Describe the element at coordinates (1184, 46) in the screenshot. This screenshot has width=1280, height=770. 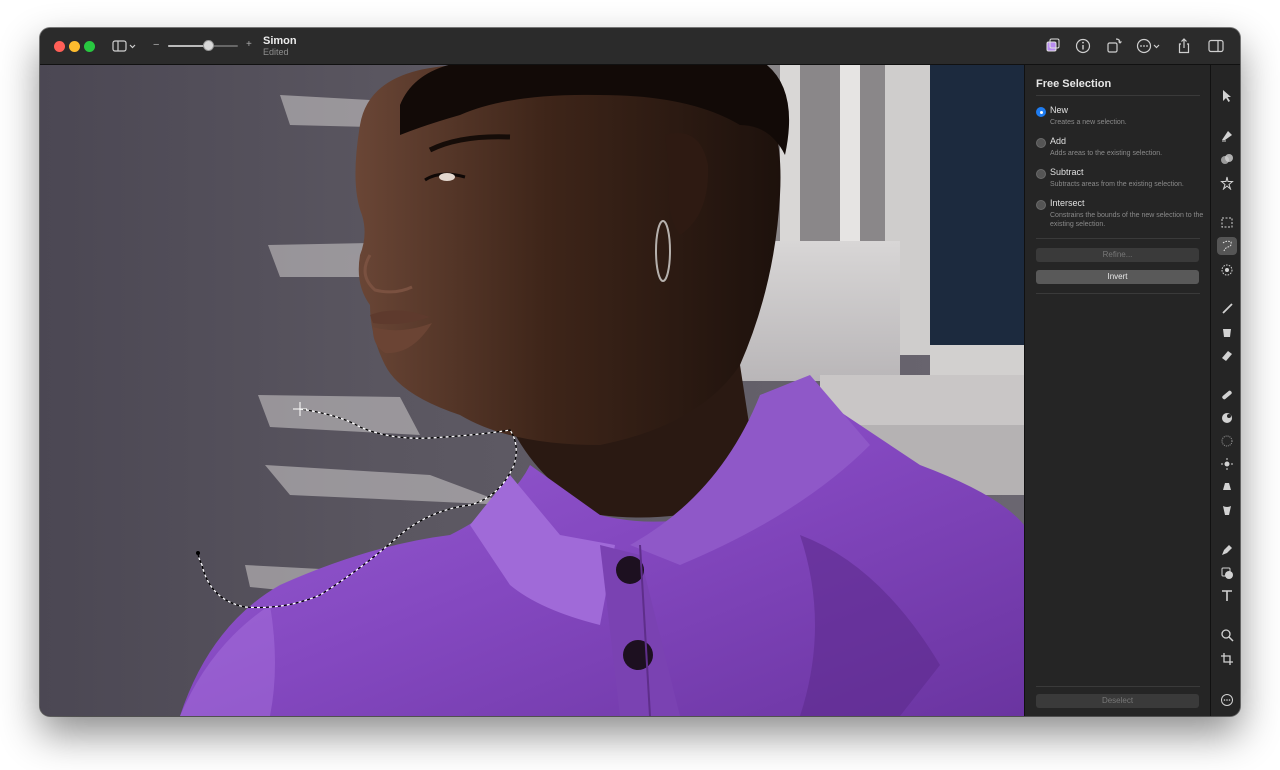
I see `share-icon` at that location.